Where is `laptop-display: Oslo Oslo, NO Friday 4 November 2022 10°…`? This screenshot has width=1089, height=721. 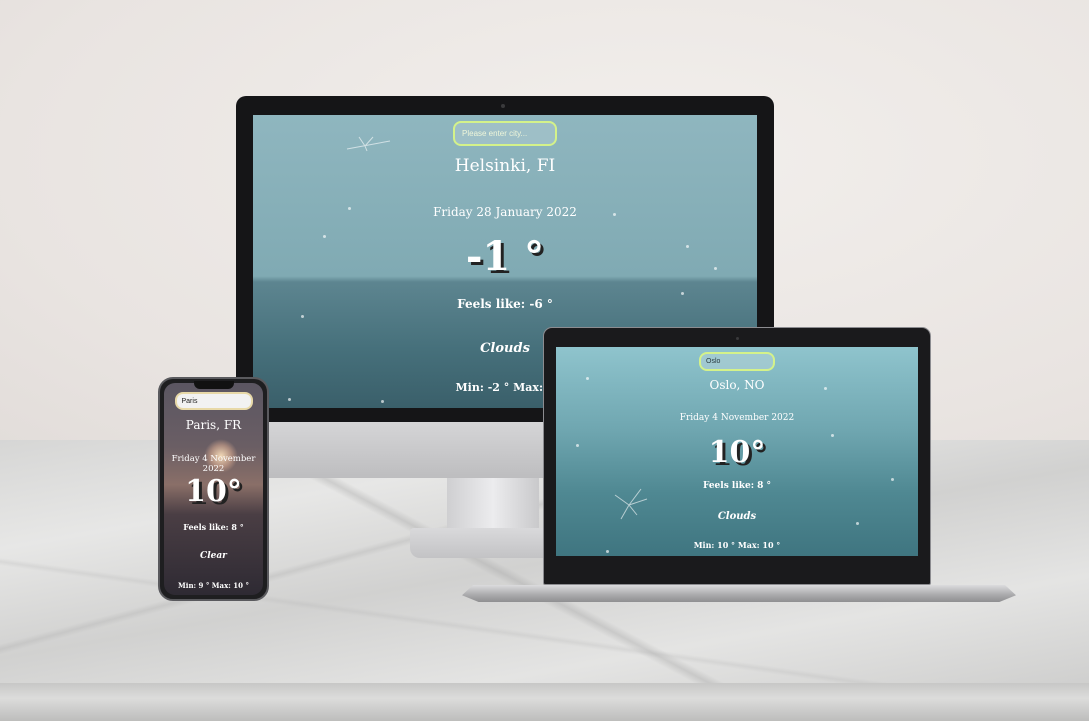 laptop-display: Oslo Oslo, NO Friday 4 November 2022 10°… is located at coordinates (737, 456).